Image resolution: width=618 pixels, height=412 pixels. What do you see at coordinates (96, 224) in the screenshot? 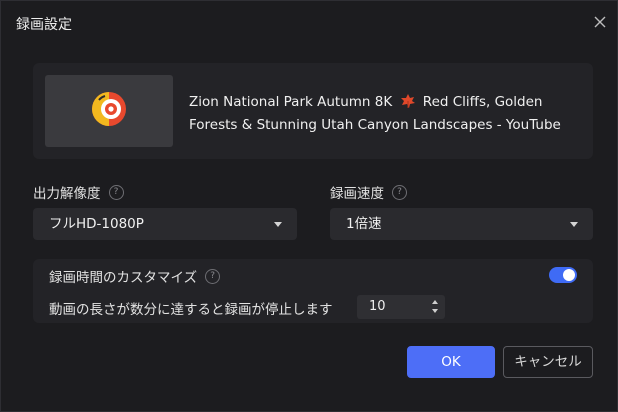
I see `resolution-selected-value: フルHD-1080P` at bounding box center [96, 224].